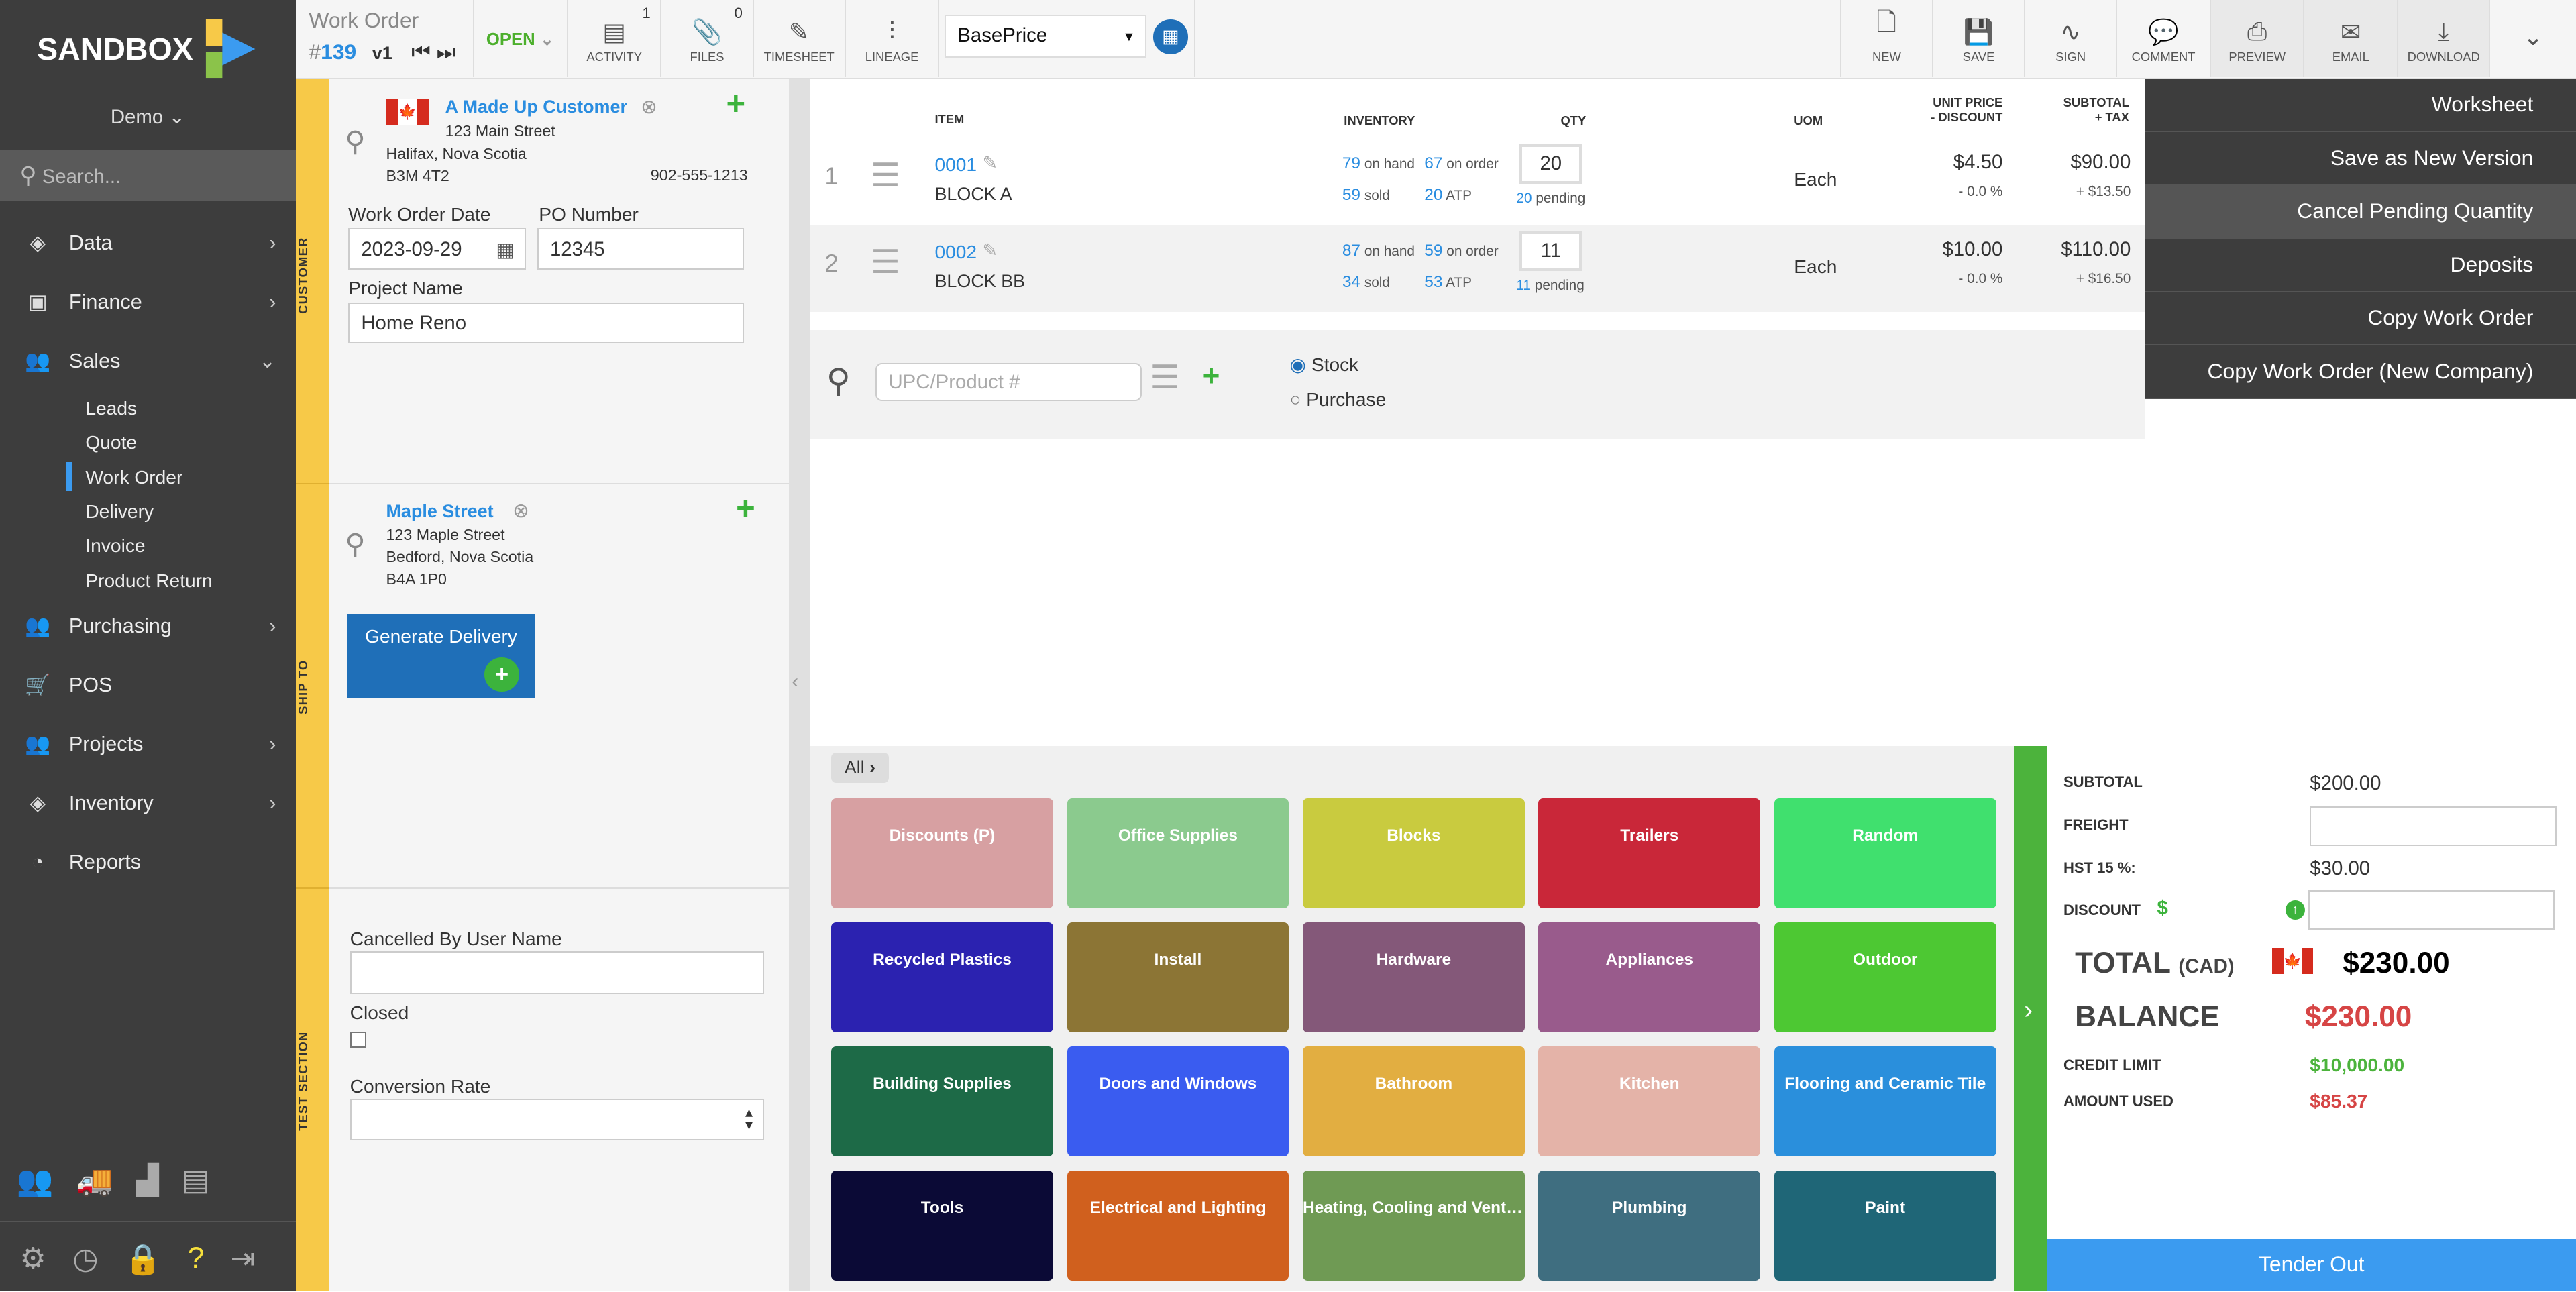 The image size is (2576, 1292). What do you see at coordinates (536, 107) in the screenshot?
I see `customer-name-link: A Made Up Customer` at bounding box center [536, 107].